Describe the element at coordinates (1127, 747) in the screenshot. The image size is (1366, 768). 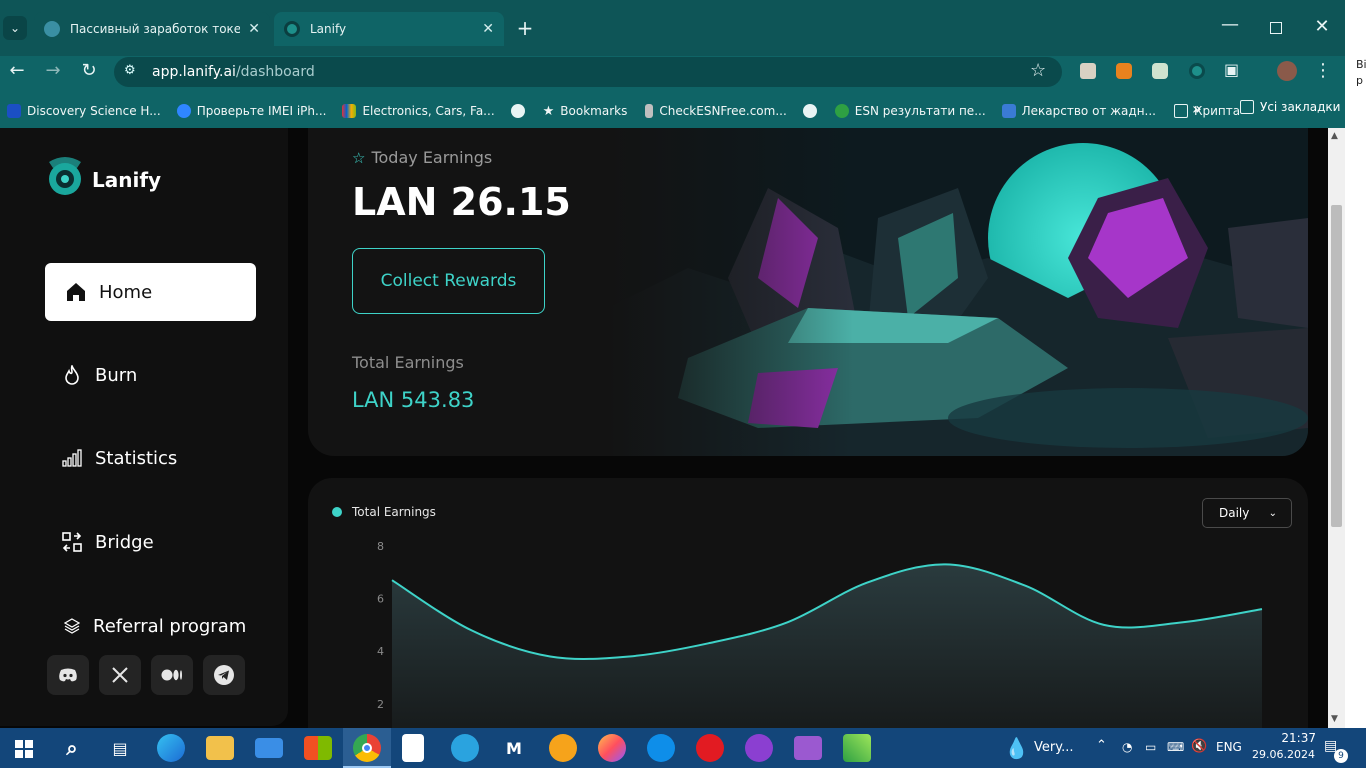
I see `wifi-icon: ◔` at that location.